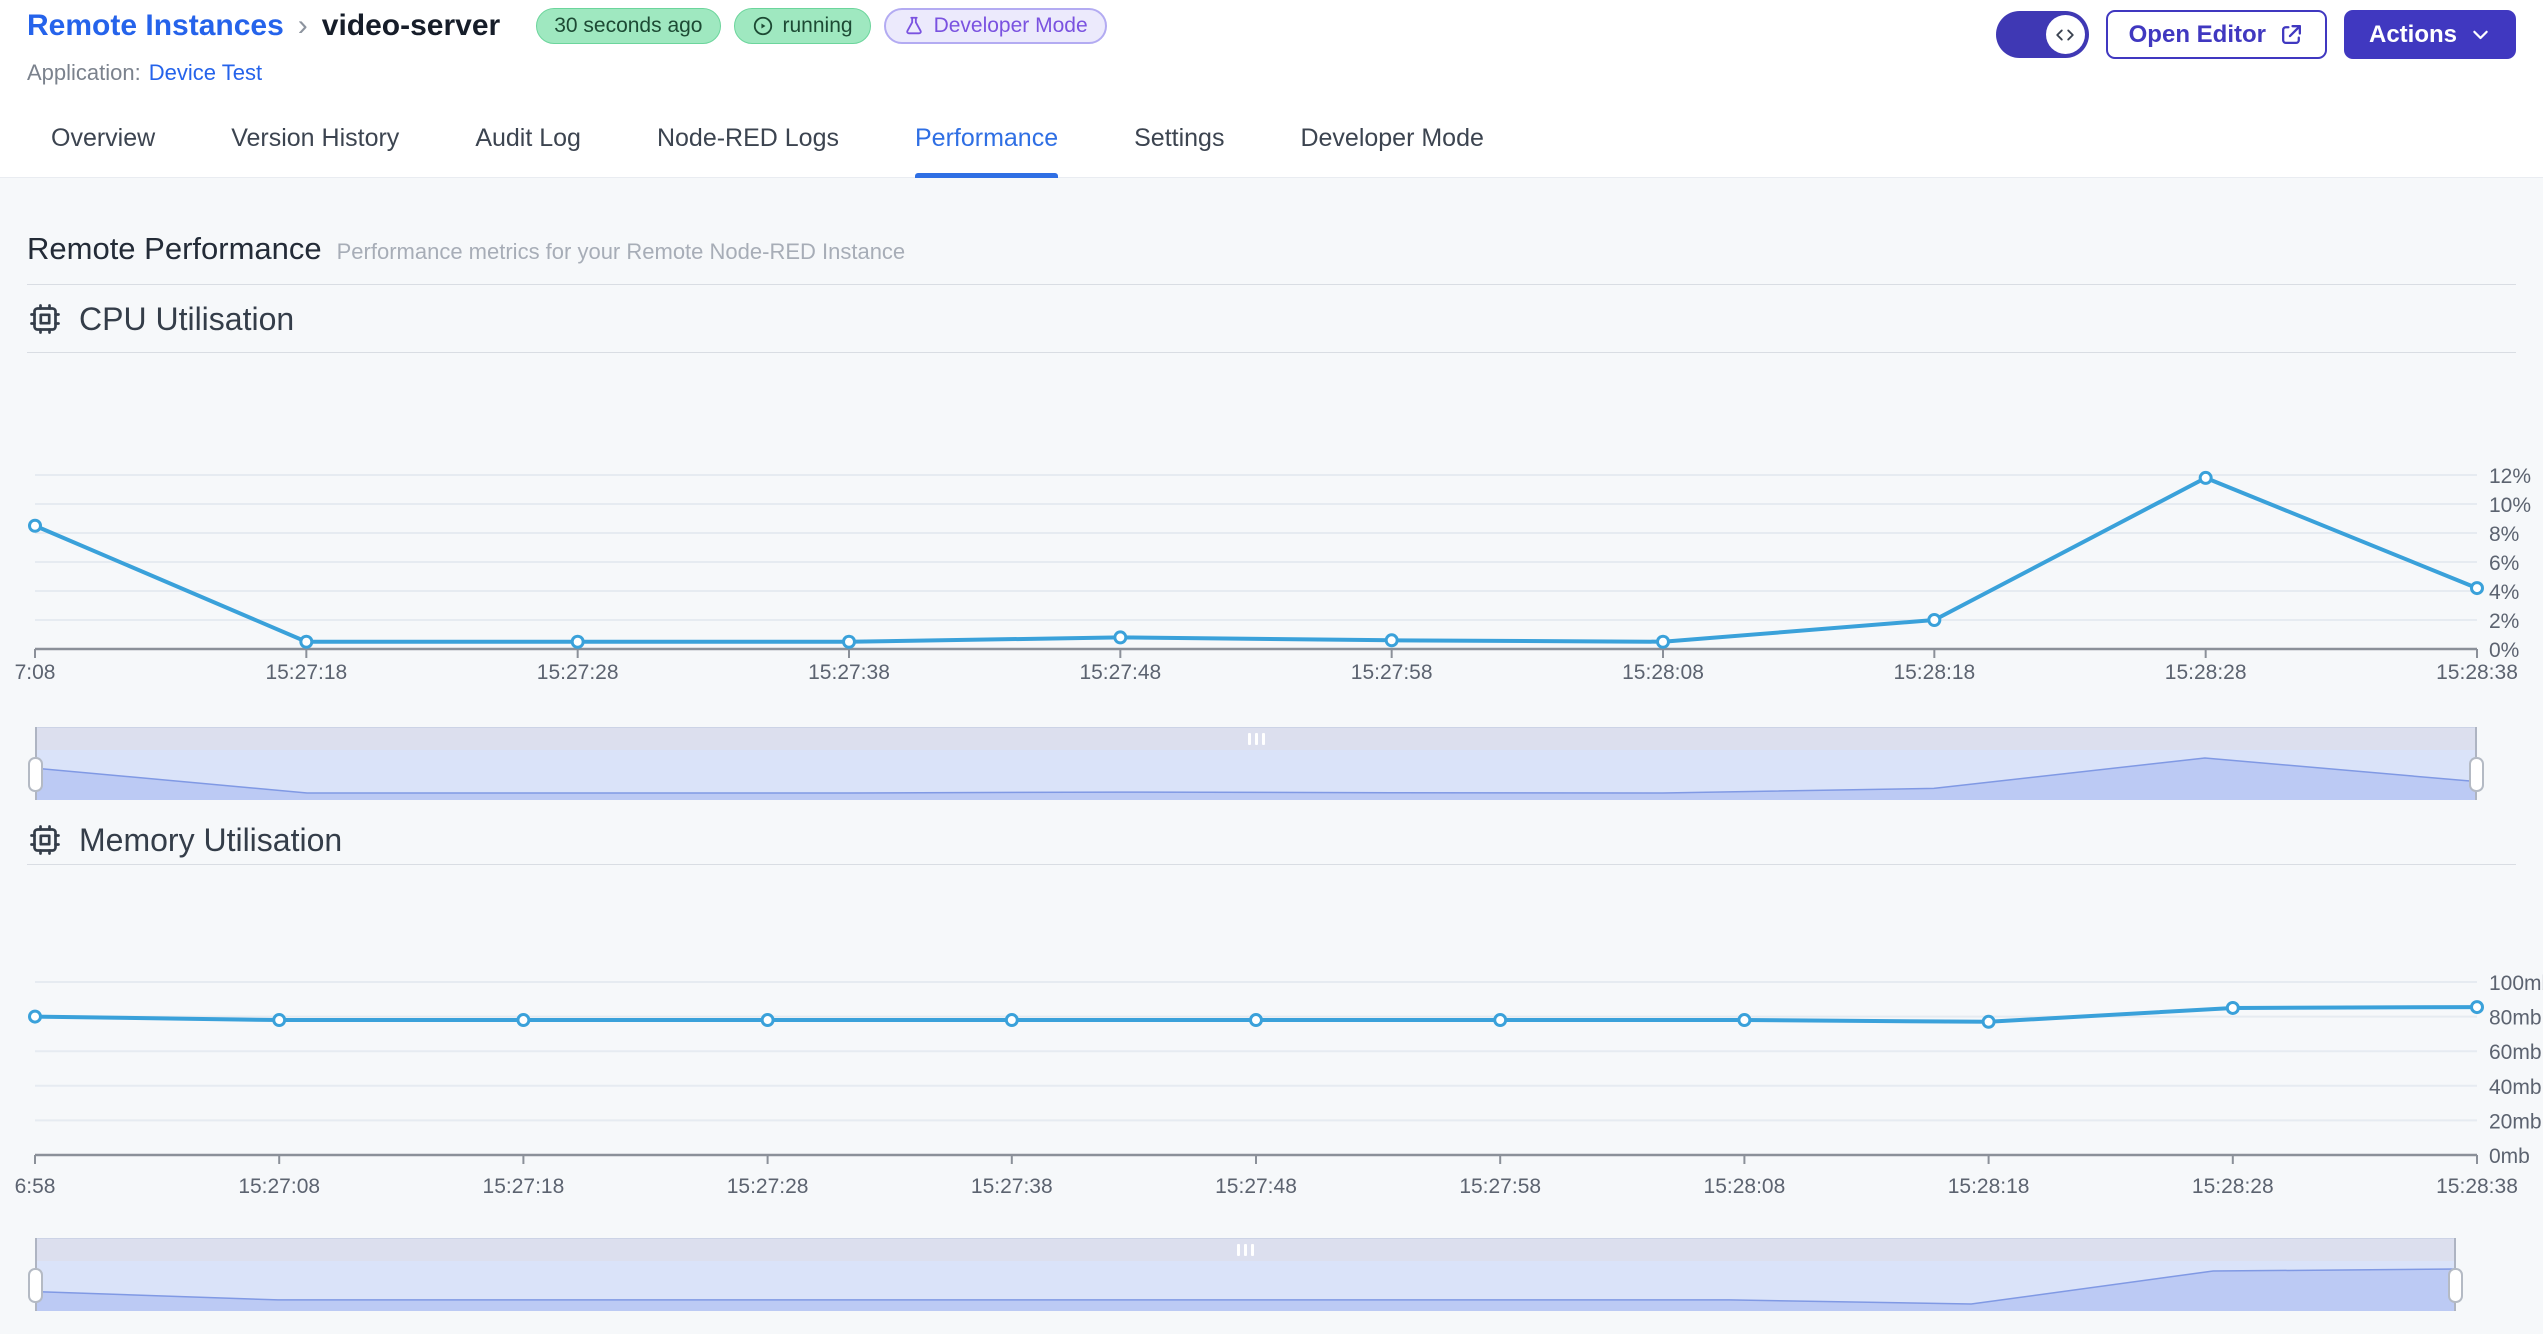  What do you see at coordinates (986, 139) in the screenshot?
I see `tab-performance: Performance` at bounding box center [986, 139].